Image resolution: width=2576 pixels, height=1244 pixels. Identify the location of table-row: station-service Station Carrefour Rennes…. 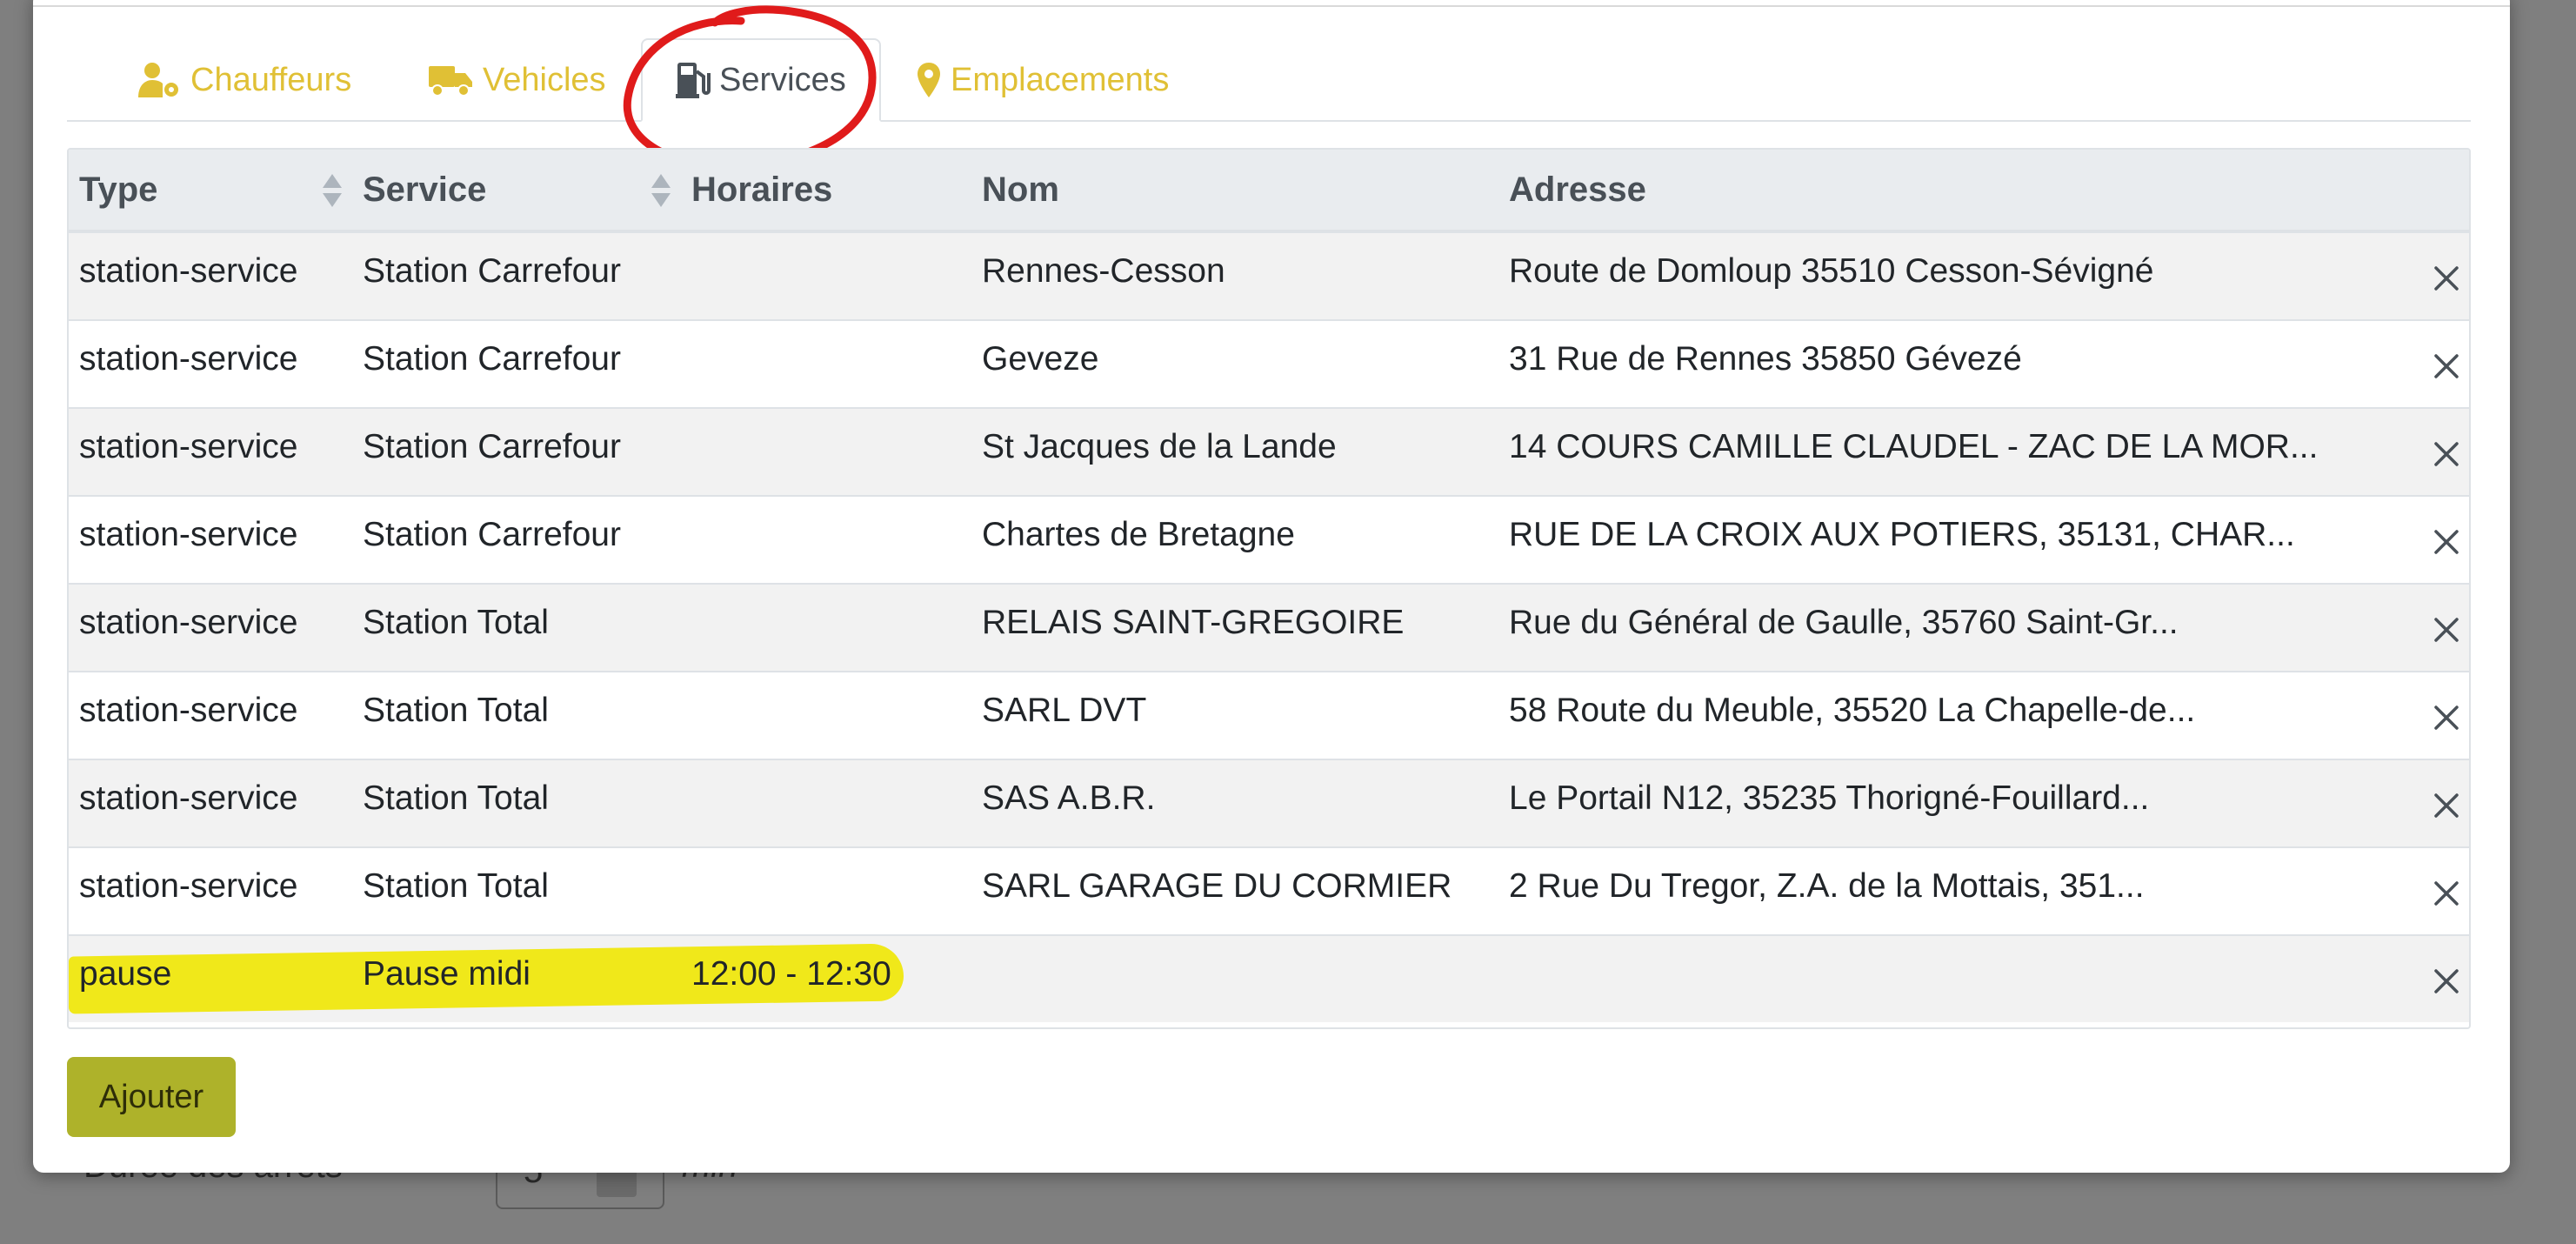
(1269, 275).